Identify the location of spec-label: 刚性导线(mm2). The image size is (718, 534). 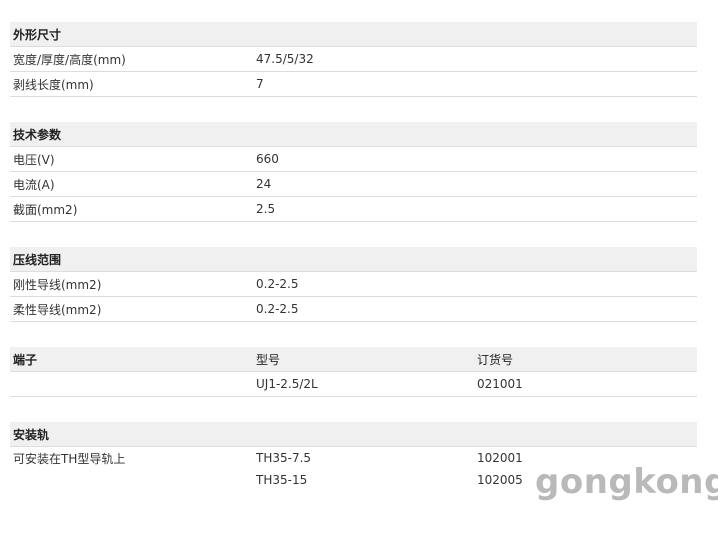
(57, 284).